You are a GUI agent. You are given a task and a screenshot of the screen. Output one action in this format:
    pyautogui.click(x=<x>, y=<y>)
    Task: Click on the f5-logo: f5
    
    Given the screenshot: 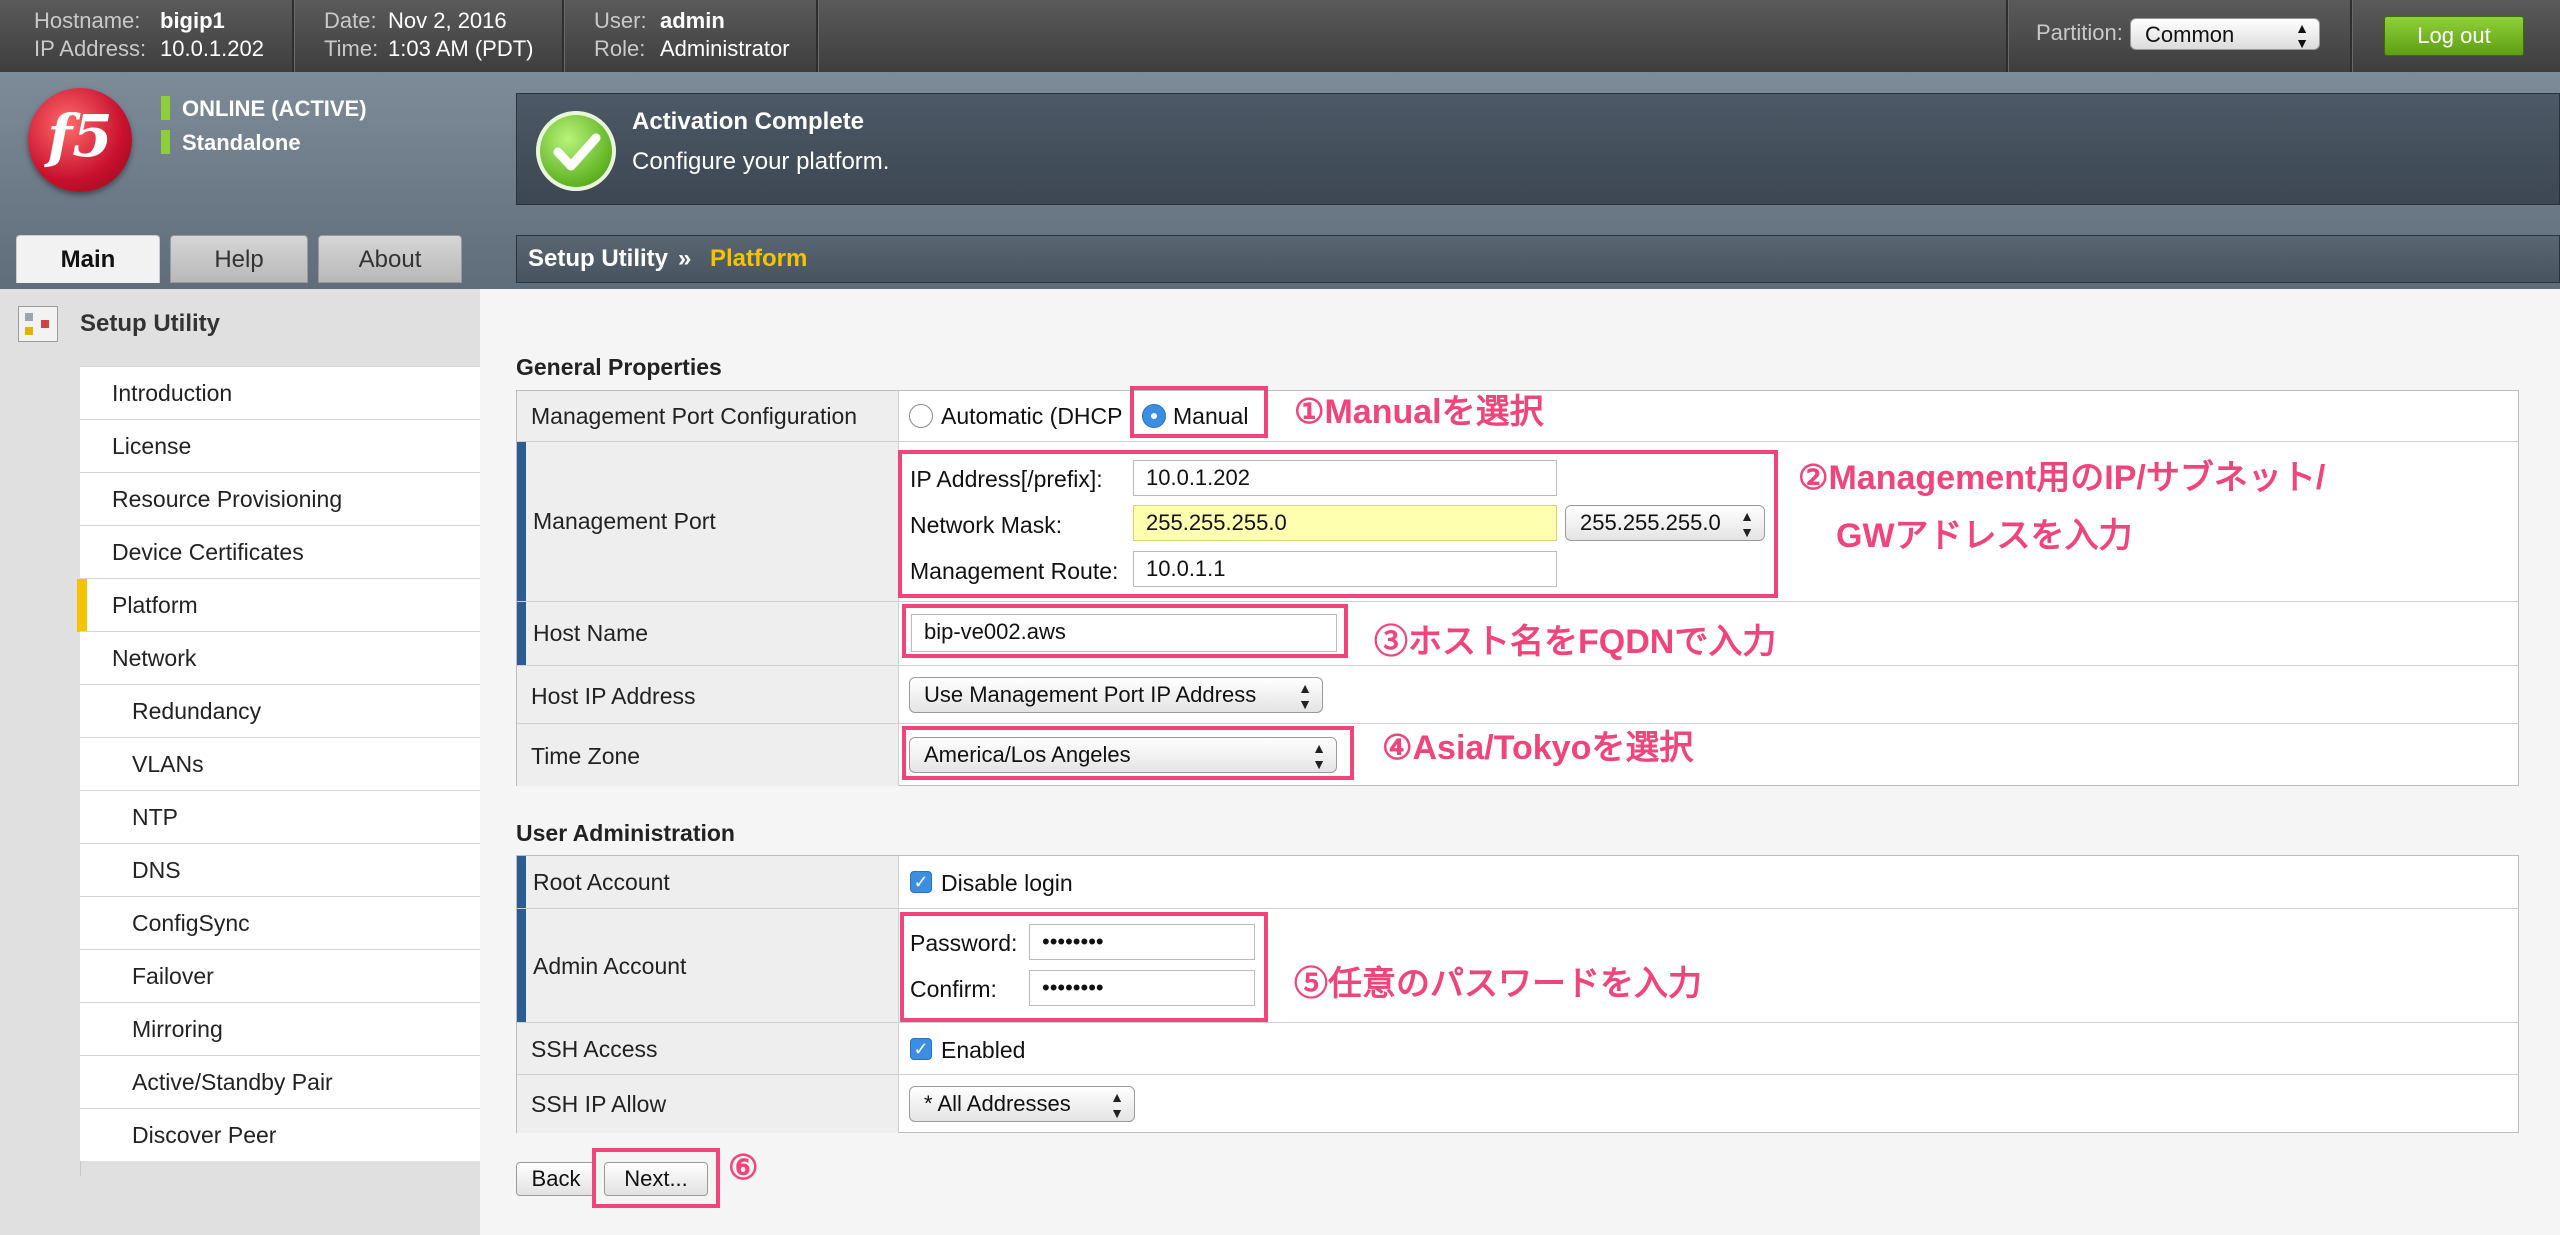 What is the action you would take?
    pyautogui.click(x=80, y=140)
    